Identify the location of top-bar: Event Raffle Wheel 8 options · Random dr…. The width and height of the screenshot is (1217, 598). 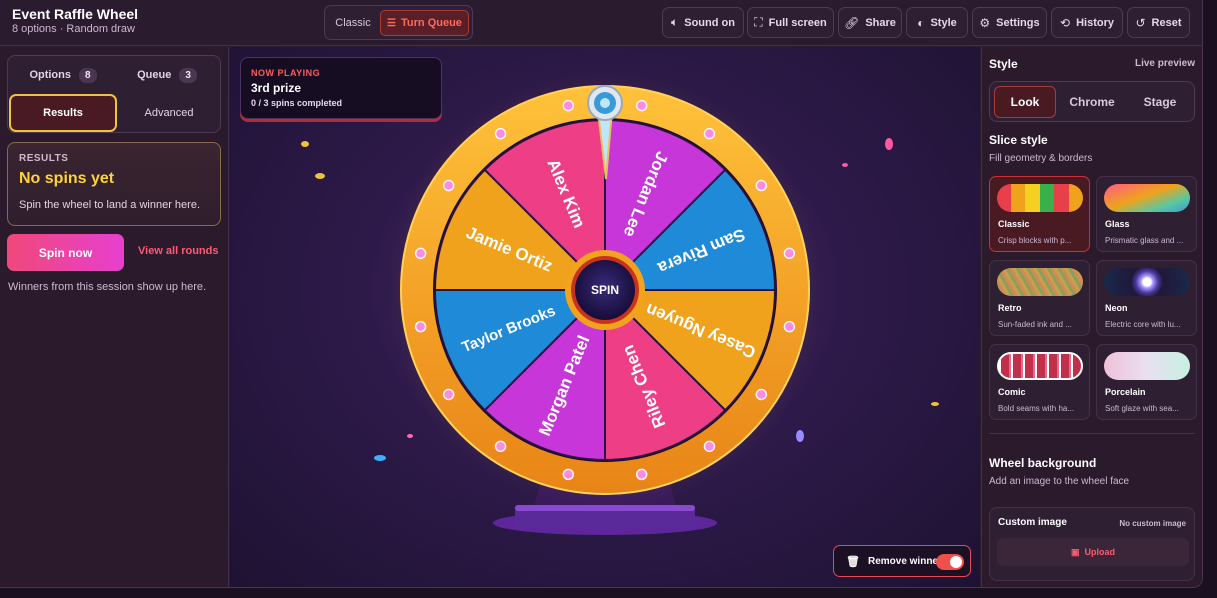
(601, 23).